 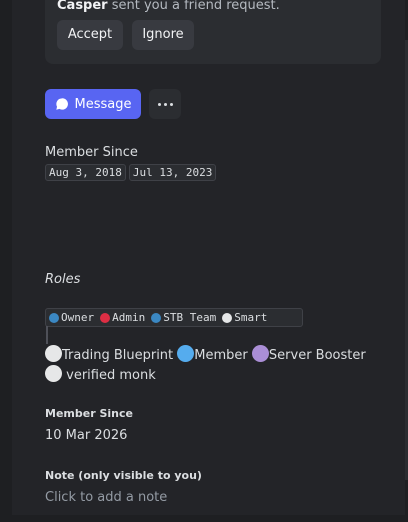 I want to click on role-admin: Admin, so click(x=122, y=317).